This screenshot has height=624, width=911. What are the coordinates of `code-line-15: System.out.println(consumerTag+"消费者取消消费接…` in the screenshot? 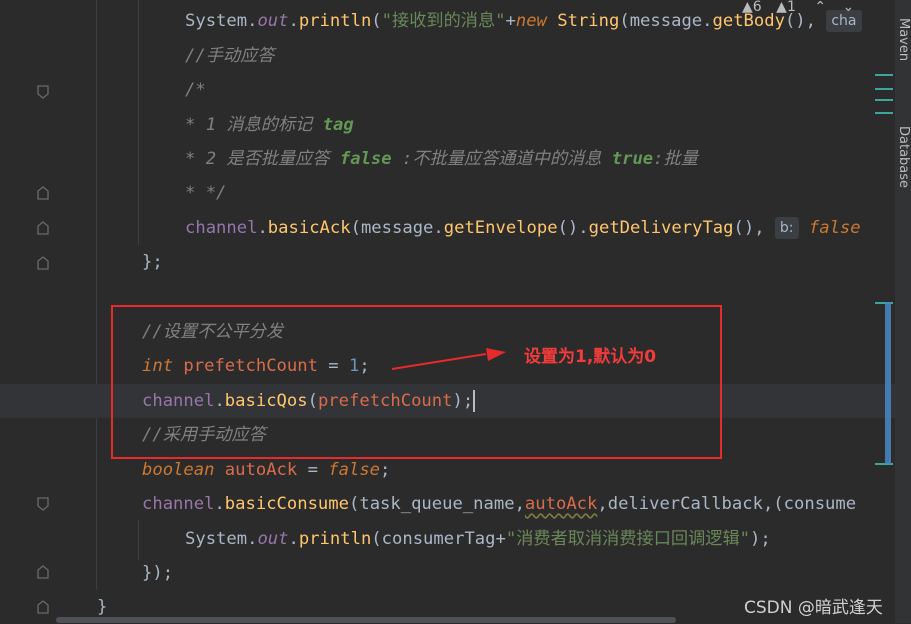 It's located at (478, 539).